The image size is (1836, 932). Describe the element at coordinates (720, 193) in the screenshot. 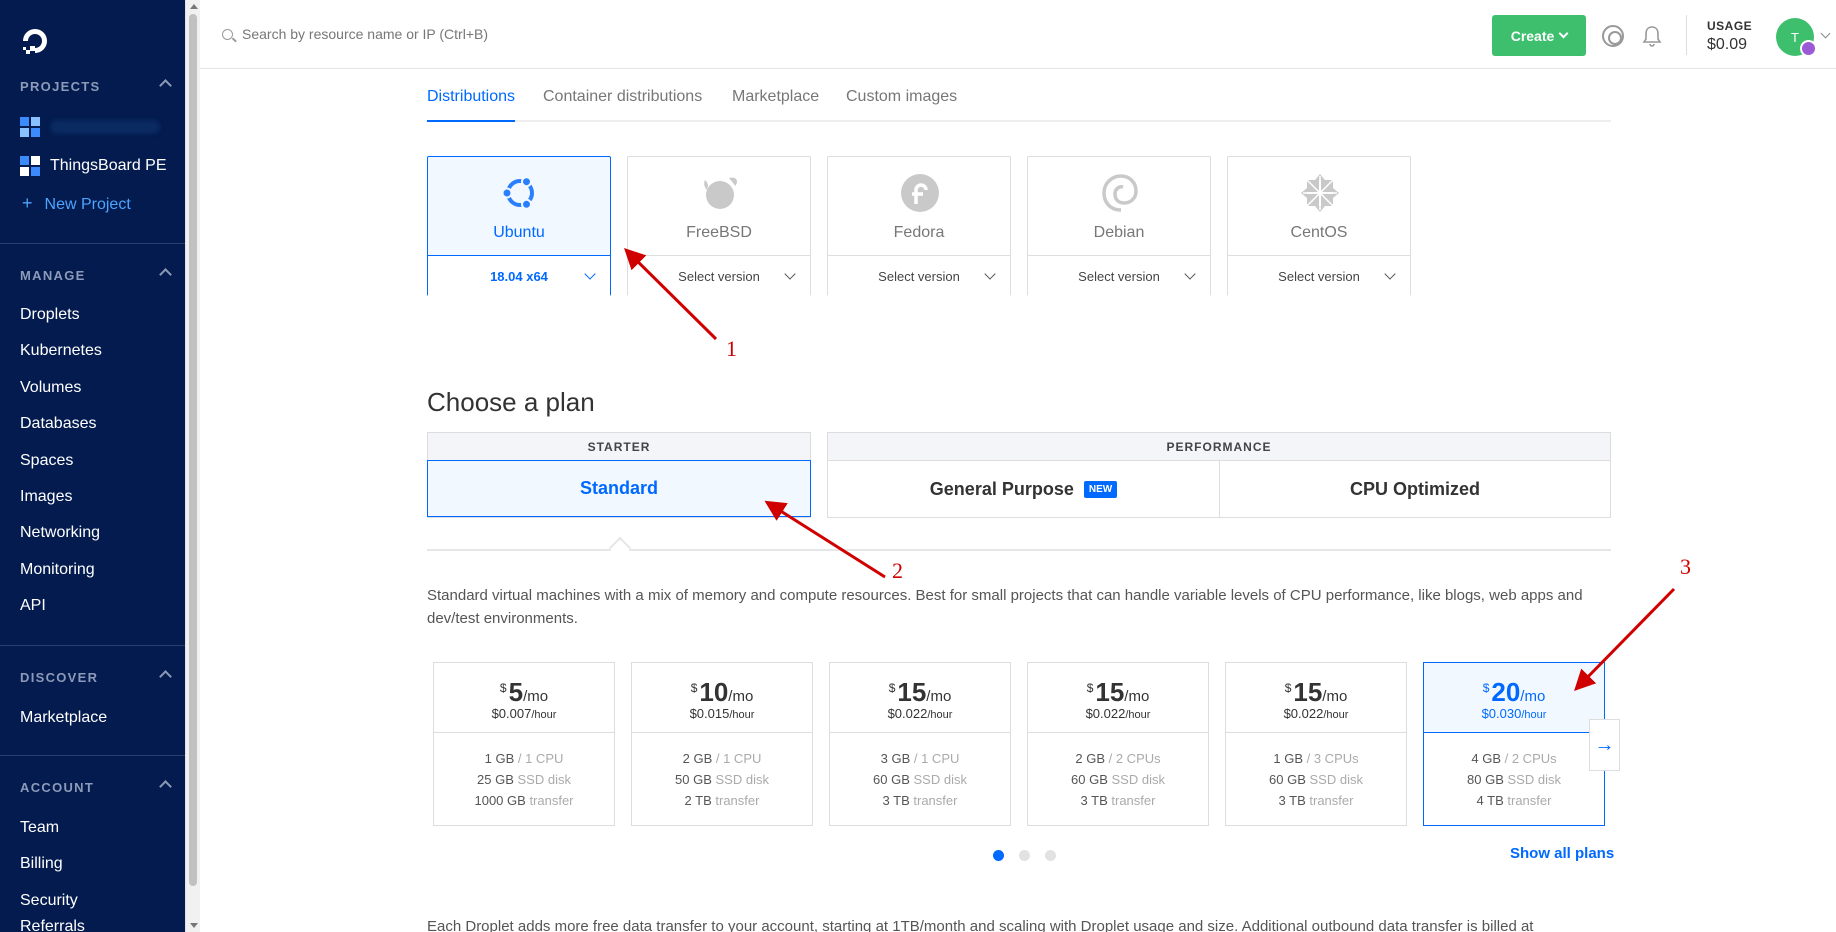

I see `freebsd-icon` at that location.